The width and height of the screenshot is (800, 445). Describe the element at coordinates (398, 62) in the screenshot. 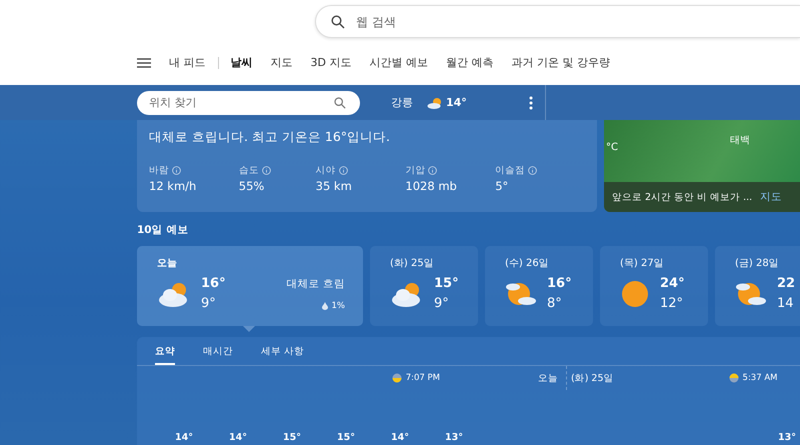

I see `nav-tab: 시간별 예보` at that location.